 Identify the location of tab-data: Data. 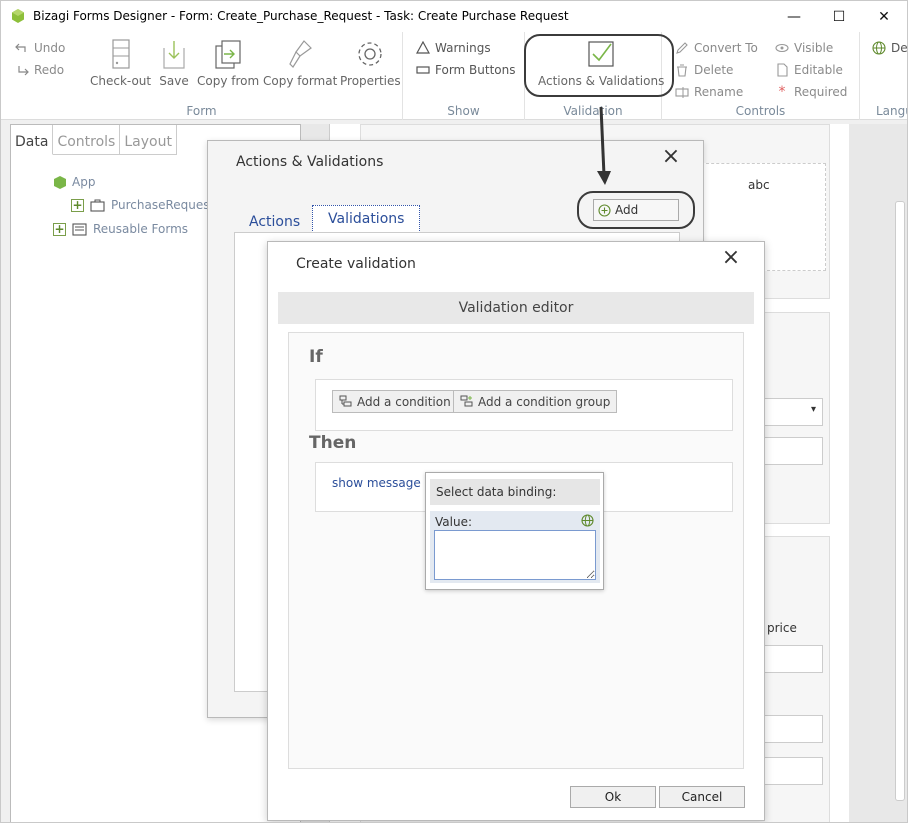
(32, 140).